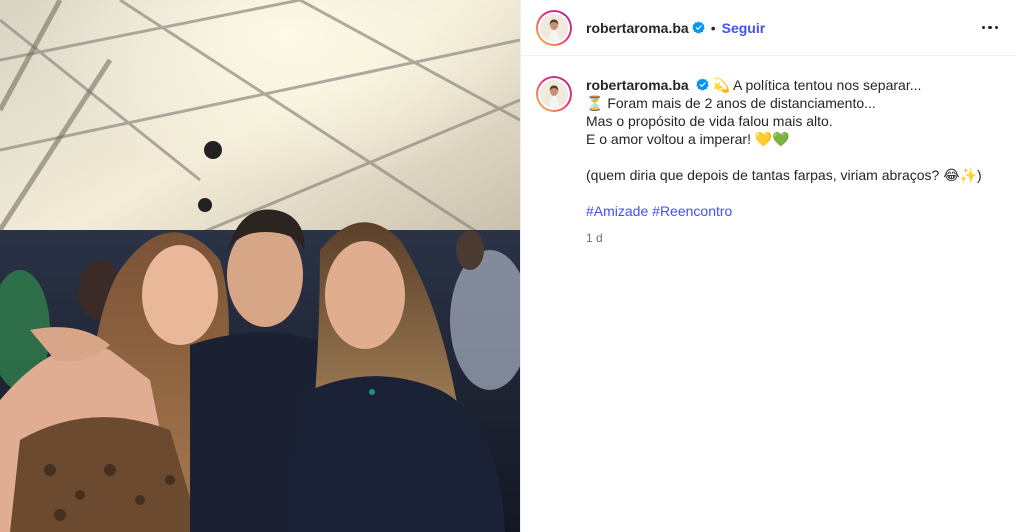 This screenshot has height=532, width=1016. Describe the element at coordinates (768, 28) in the screenshot. I see `post-header: robertaroma.ba • Seguir` at that location.